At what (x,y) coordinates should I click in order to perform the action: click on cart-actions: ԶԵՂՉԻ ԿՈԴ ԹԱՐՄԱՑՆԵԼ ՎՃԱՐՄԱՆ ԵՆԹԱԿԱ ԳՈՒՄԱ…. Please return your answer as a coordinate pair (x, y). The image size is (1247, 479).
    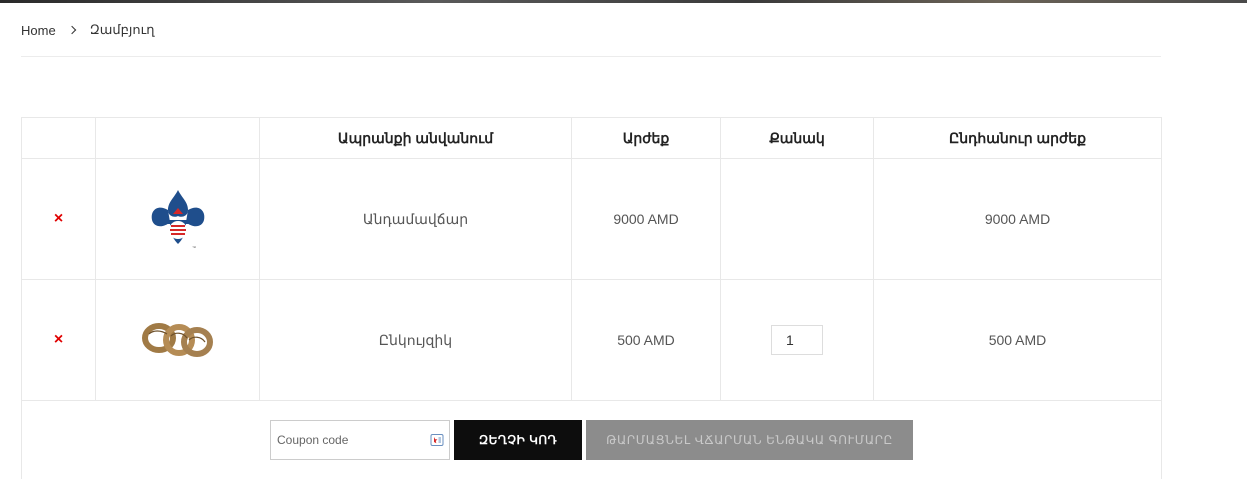
    Looking at the image, I should click on (591, 440).